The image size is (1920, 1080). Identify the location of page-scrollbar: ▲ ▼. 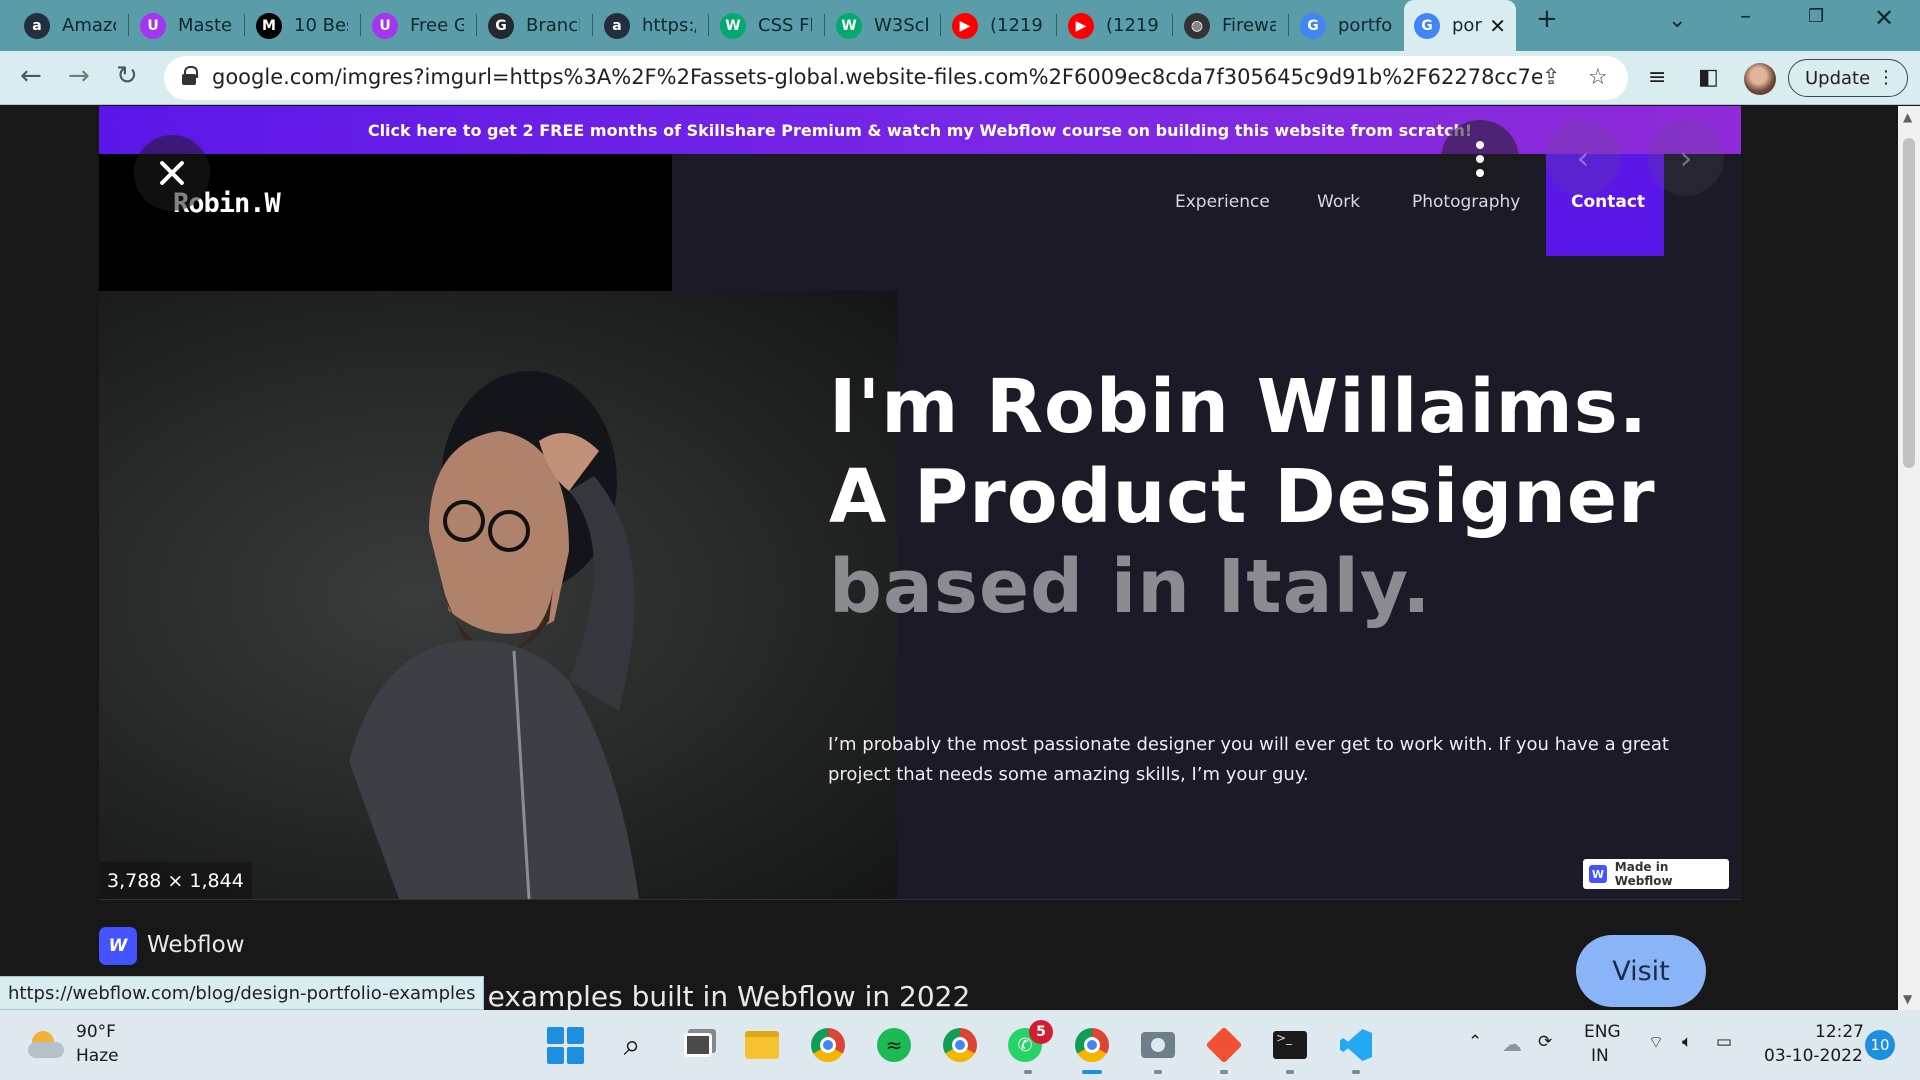
(1909, 558).